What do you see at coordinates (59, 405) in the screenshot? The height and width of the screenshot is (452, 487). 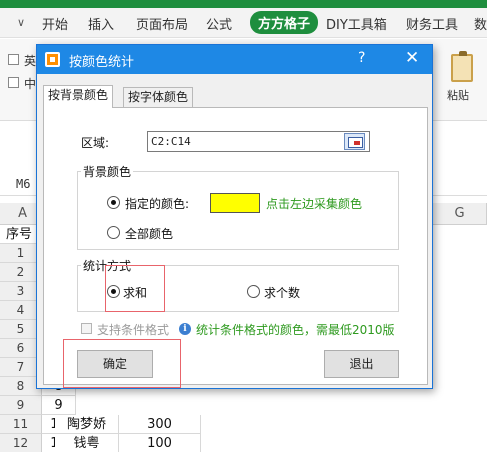 I see `cell-seq: 9` at bounding box center [59, 405].